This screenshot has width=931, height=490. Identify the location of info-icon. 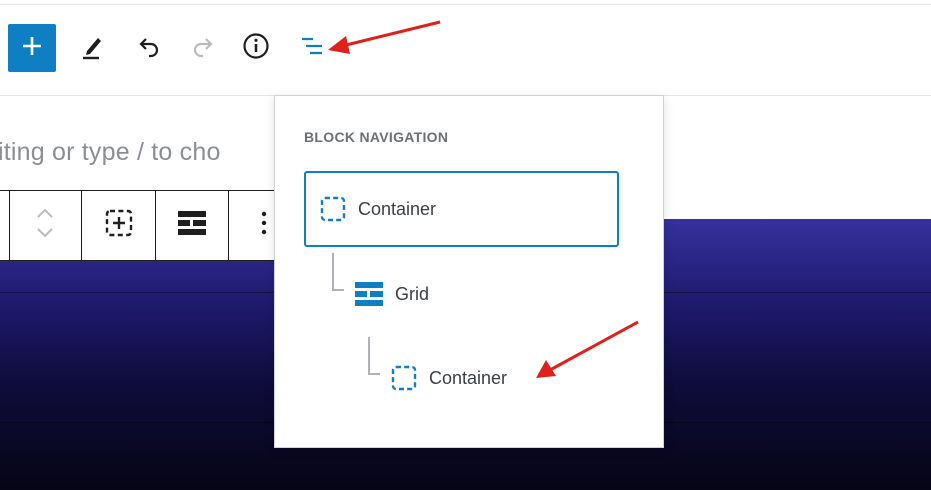
(256, 48).